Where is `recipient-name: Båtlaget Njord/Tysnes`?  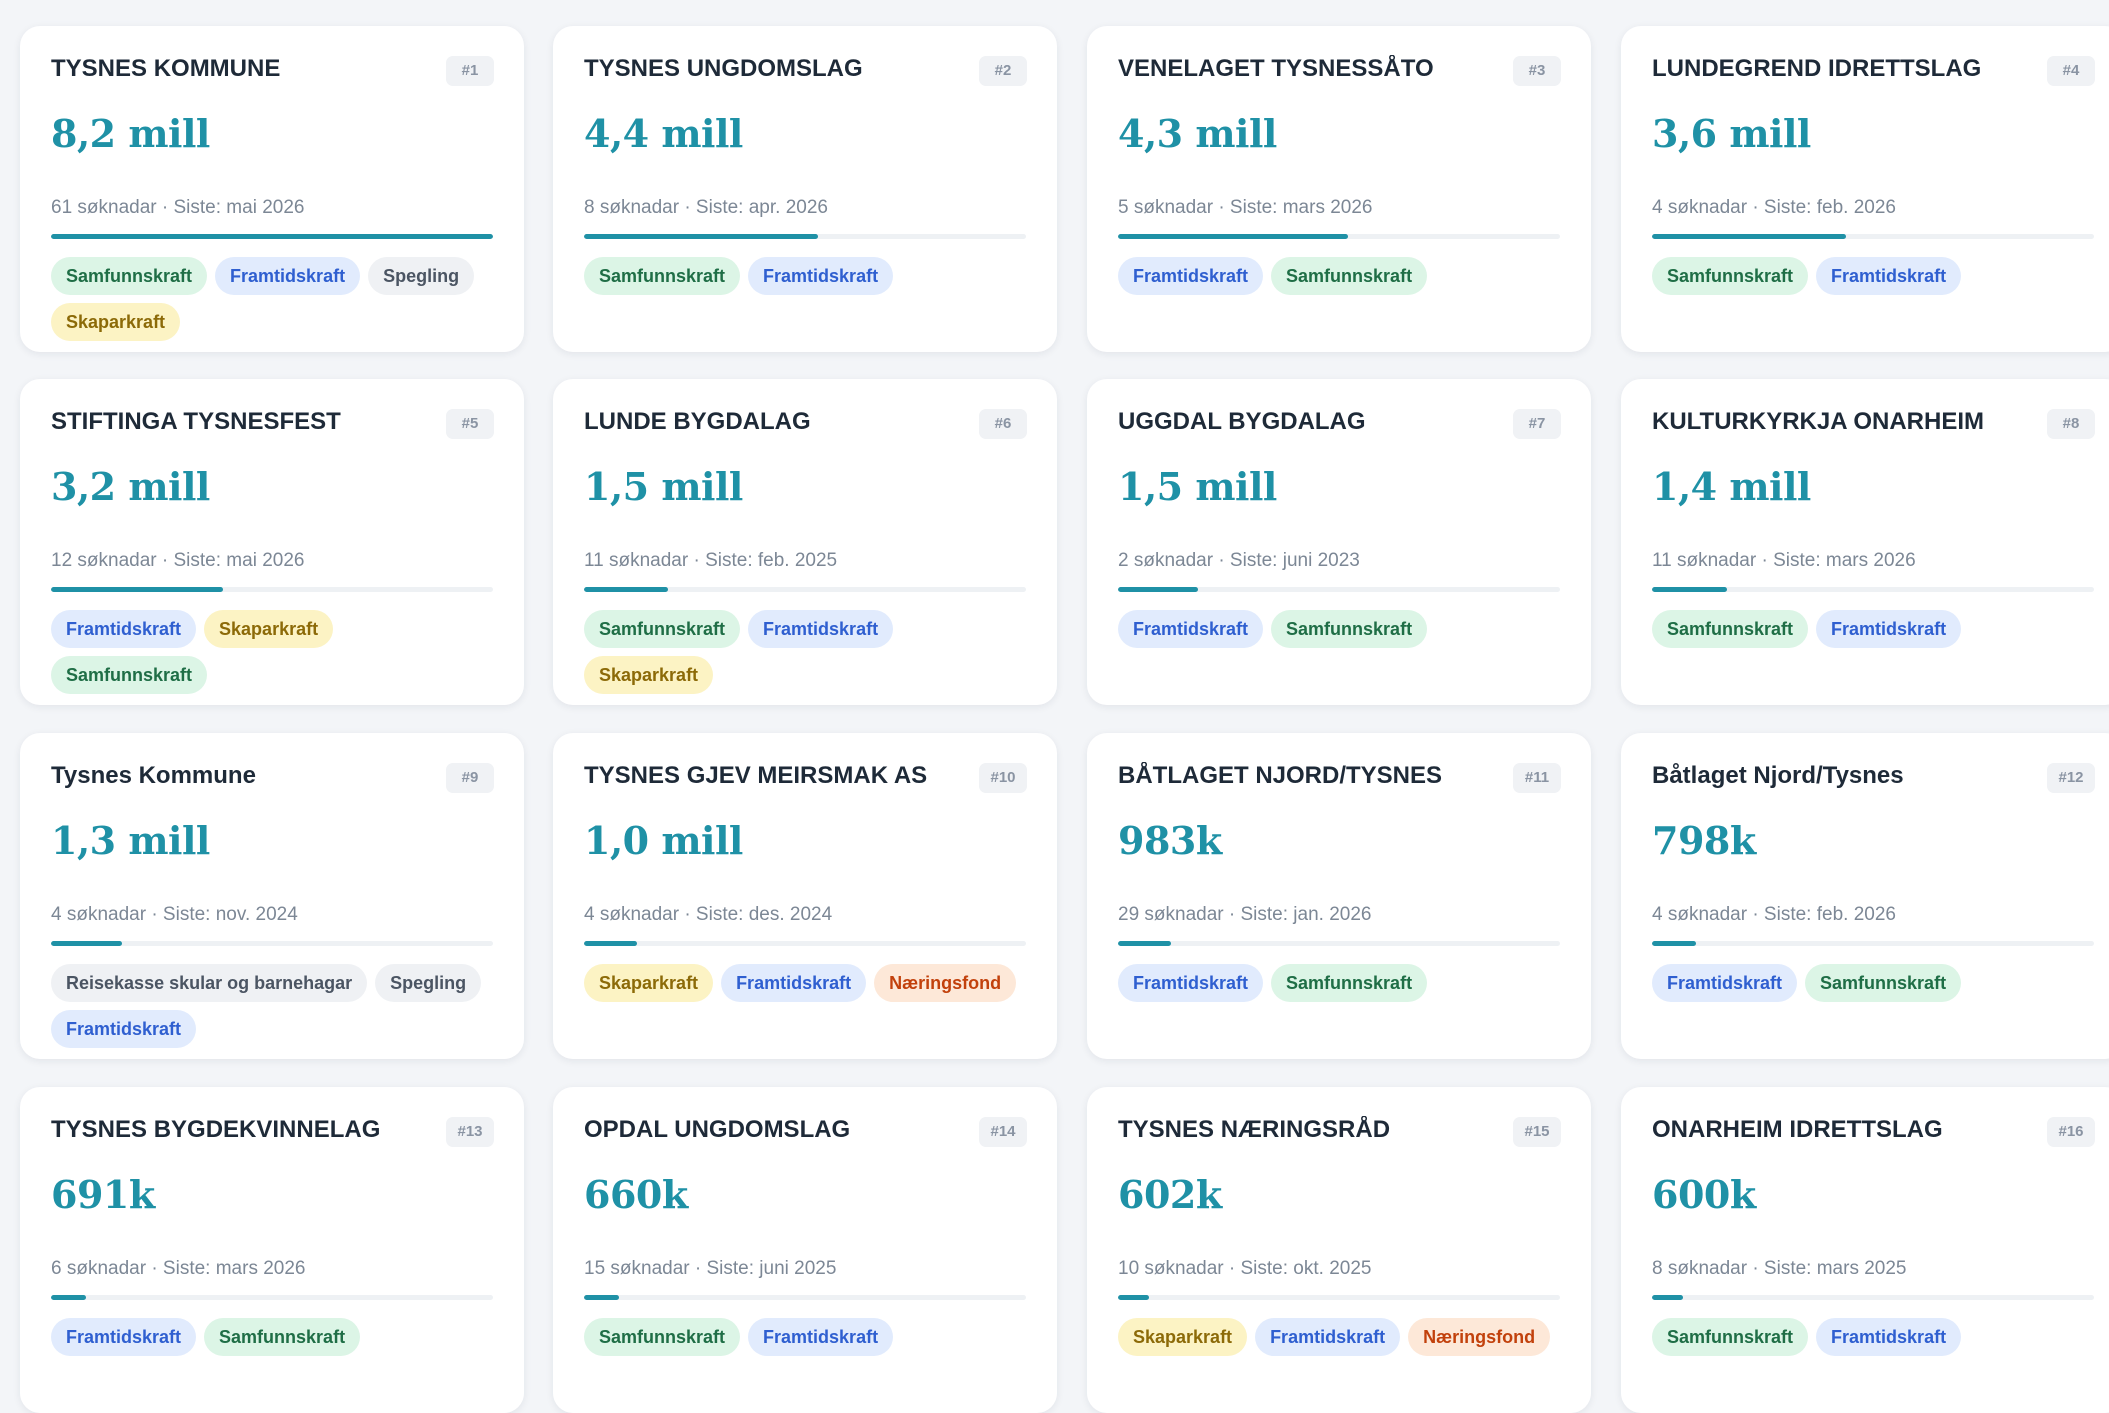 recipient-name: Båtlaget Njord/Tysnes is located at coordinates (1778, 775).